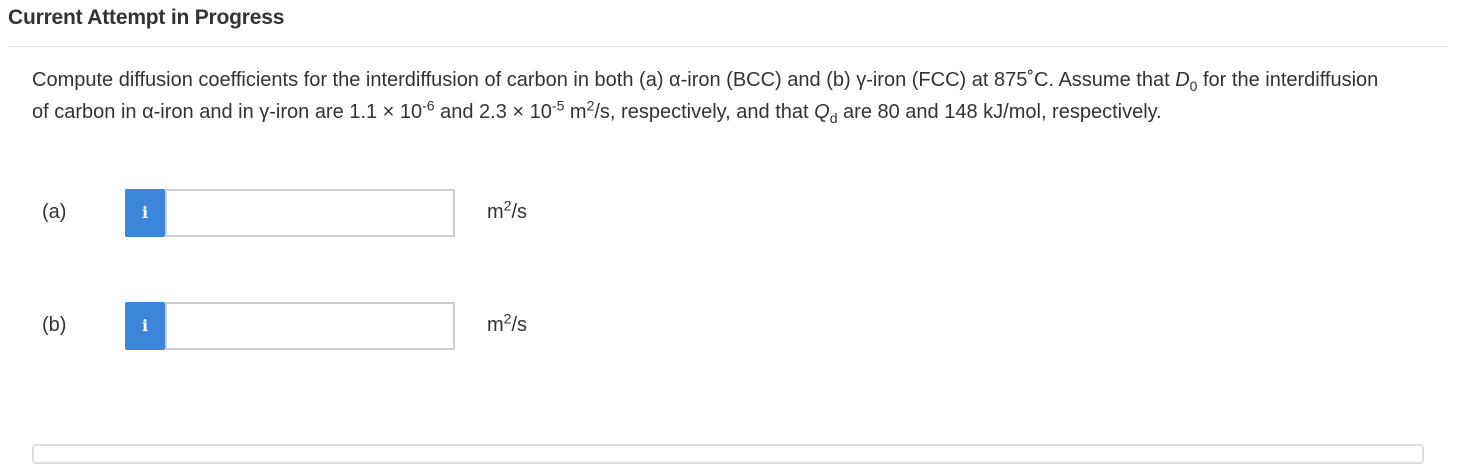 The width and height of the screenshot is (1464, 464). Describe the element at coordinates (493, 112) in the screenshot. I see `question-segment: and 2.3 × 10` at that location.